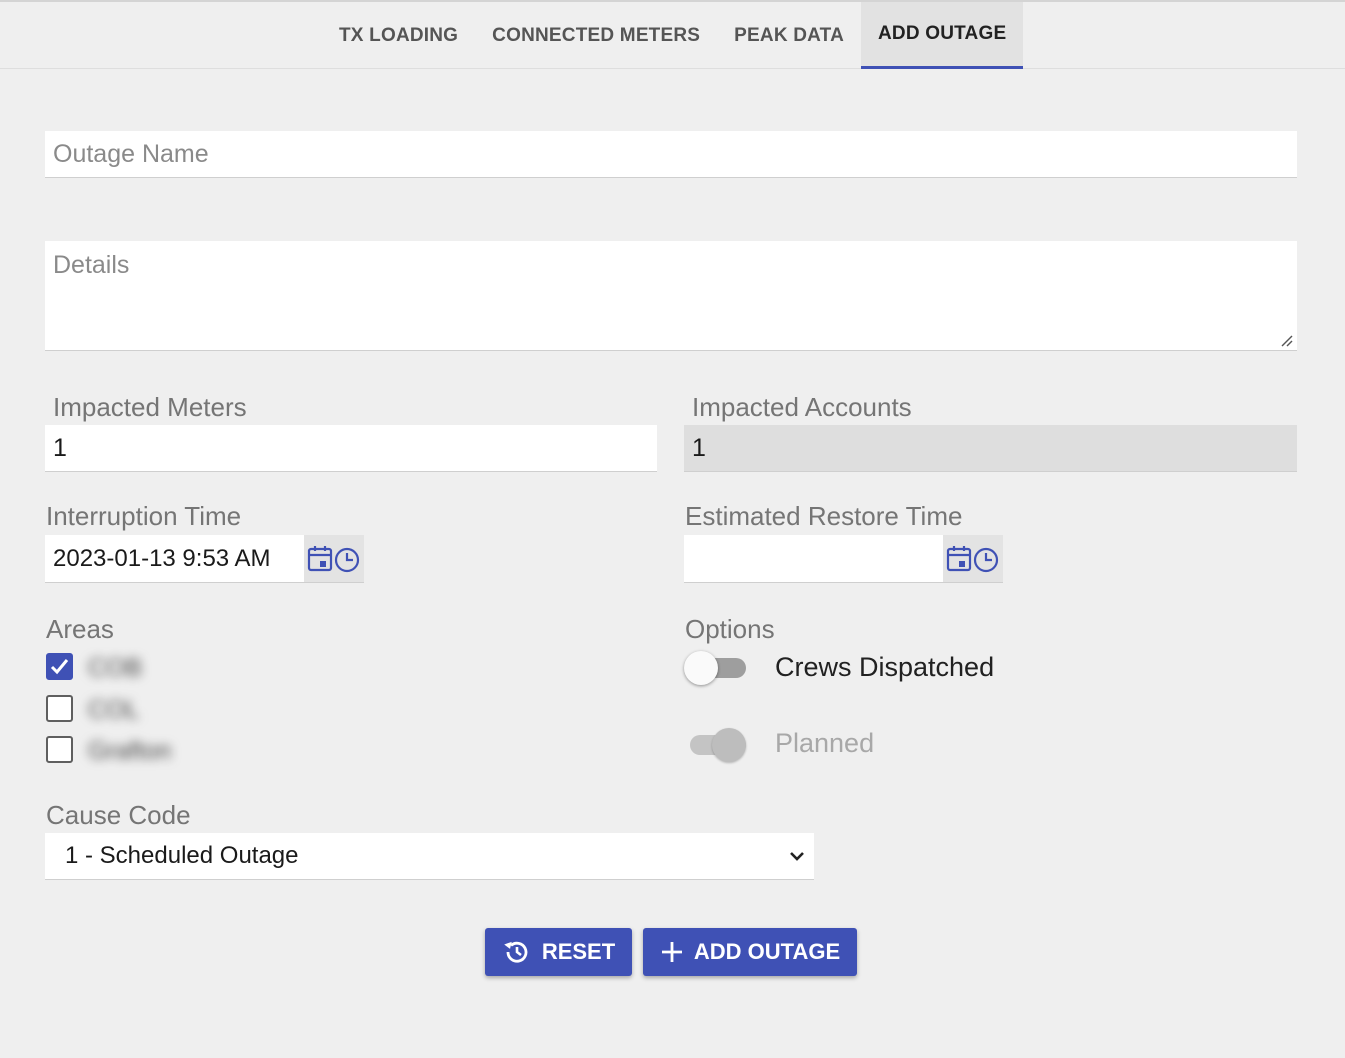 The image size is (1345, 1058). Describe the element at coordinates (351, 448) in the screenshot. I see `impacted-meters-input: 1` at that location.